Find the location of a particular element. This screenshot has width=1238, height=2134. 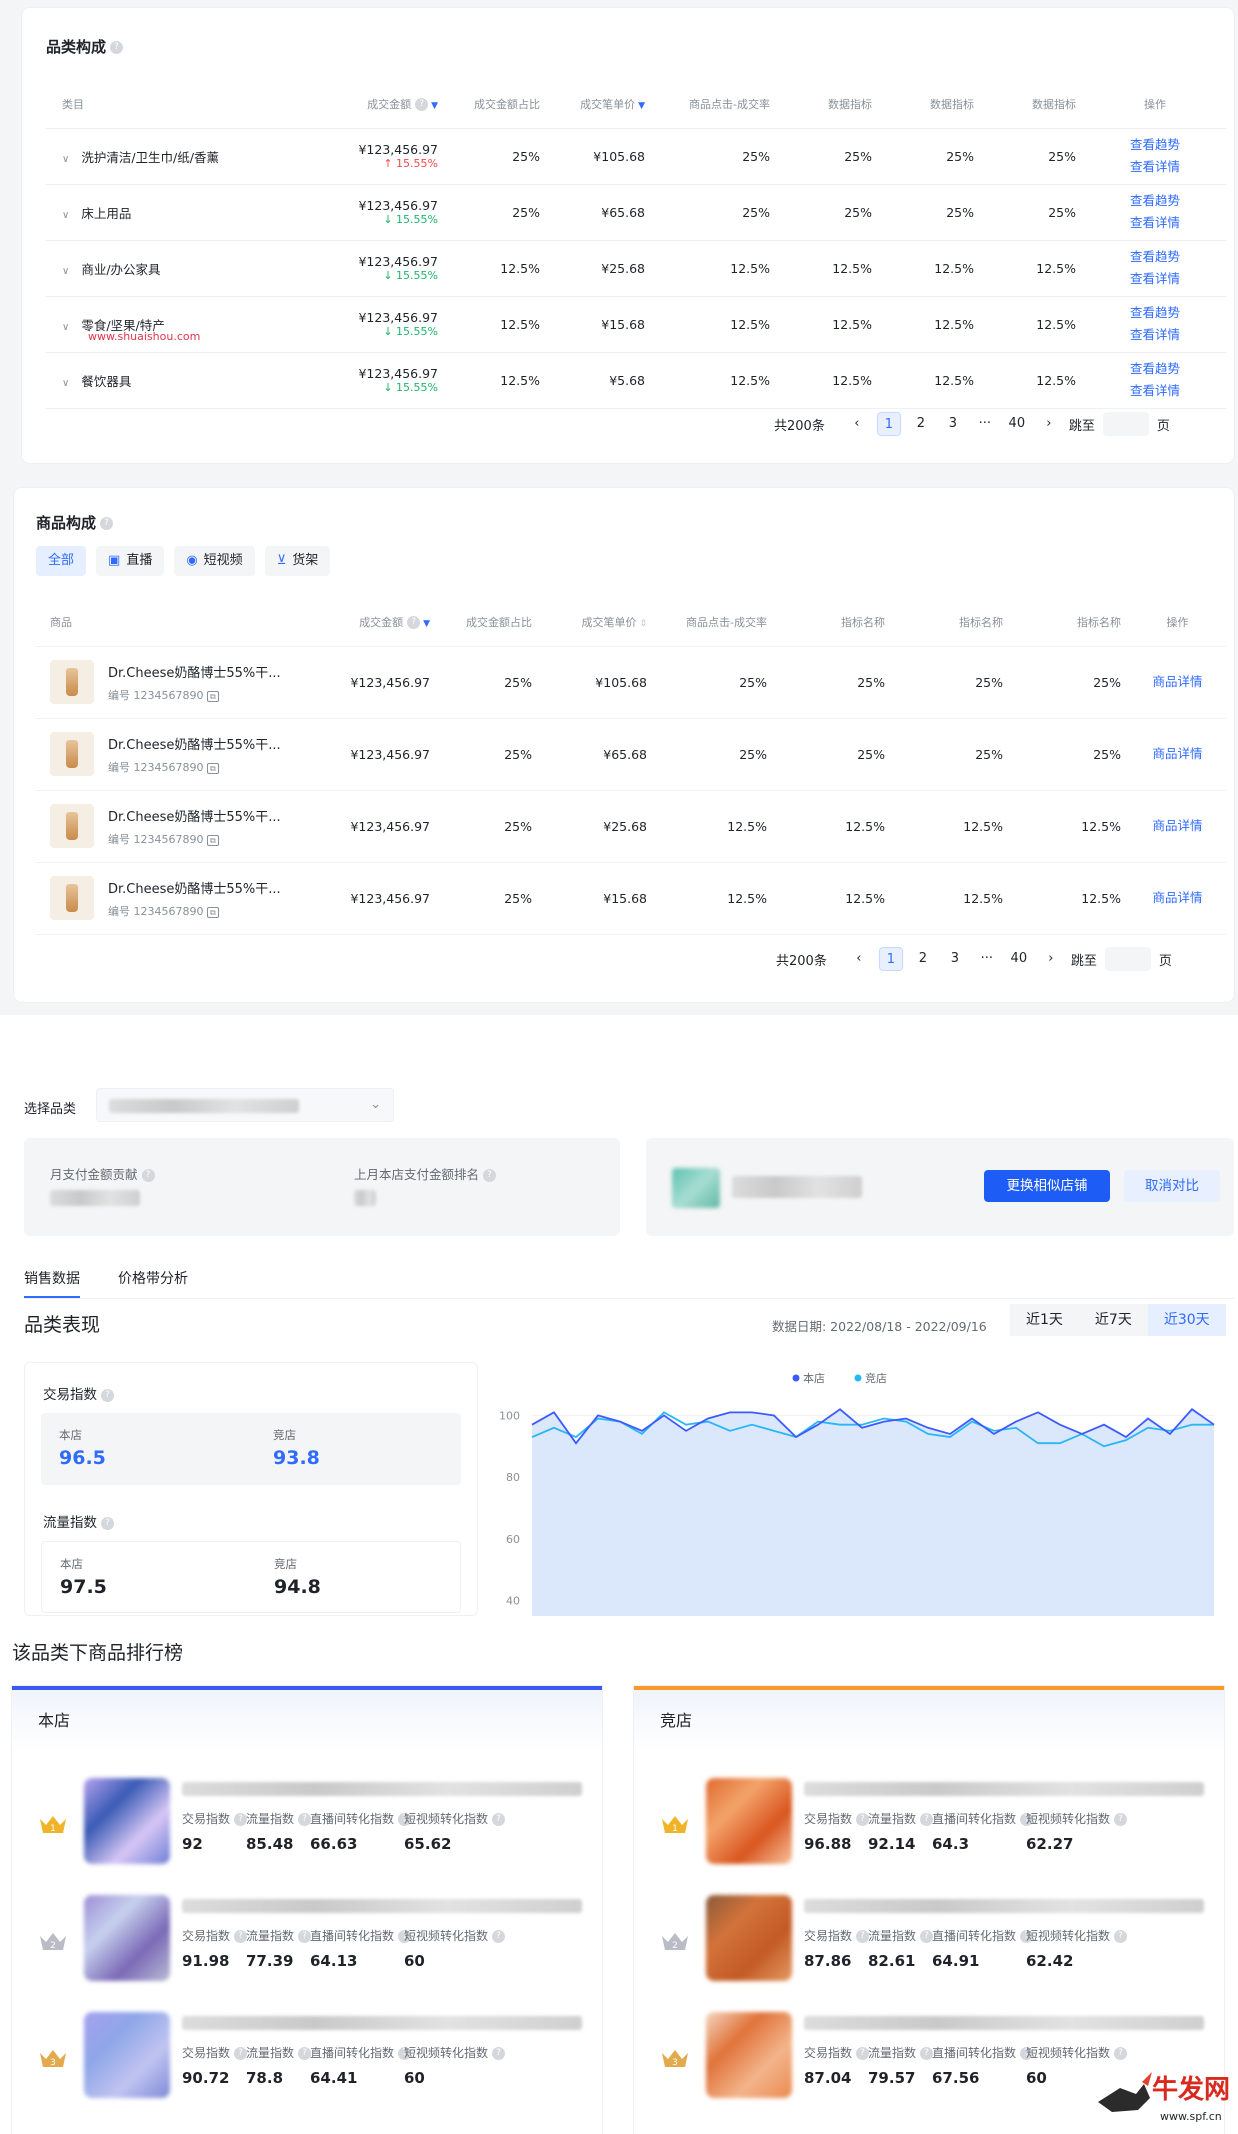

tab-shelf: ⊻ 货架 is located at coordinates (297, 561).